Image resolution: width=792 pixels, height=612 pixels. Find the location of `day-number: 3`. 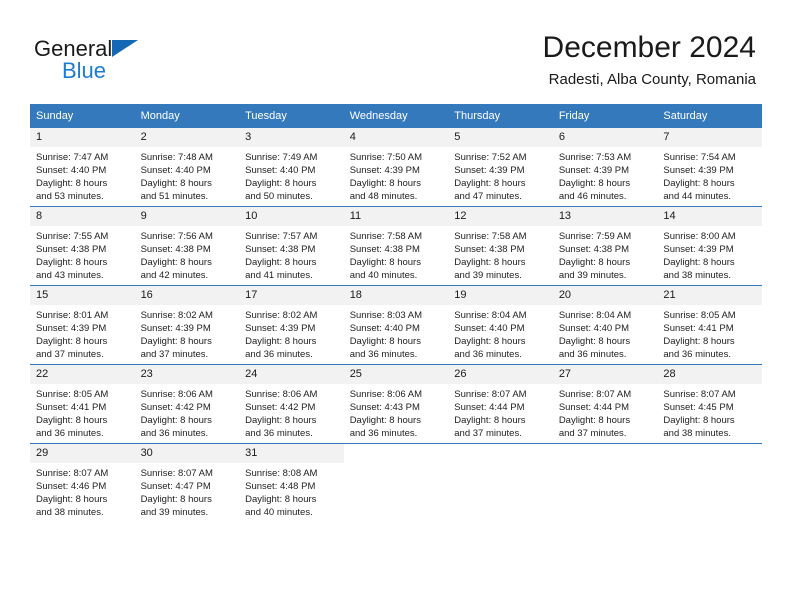

day-number: 3 is located at coordinates (291, 137).